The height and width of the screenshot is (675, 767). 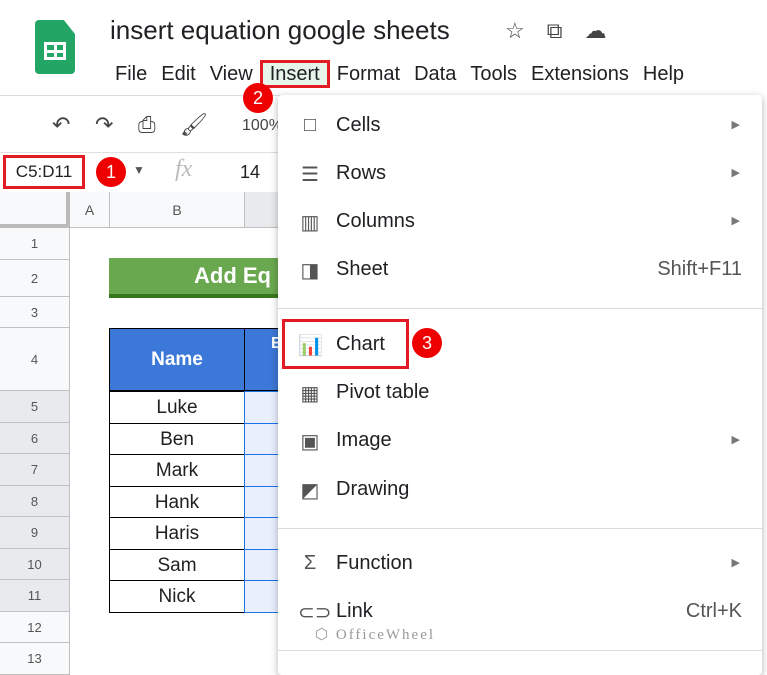 I want to click on name-box: C5:D11, so click(x=44, y=172).